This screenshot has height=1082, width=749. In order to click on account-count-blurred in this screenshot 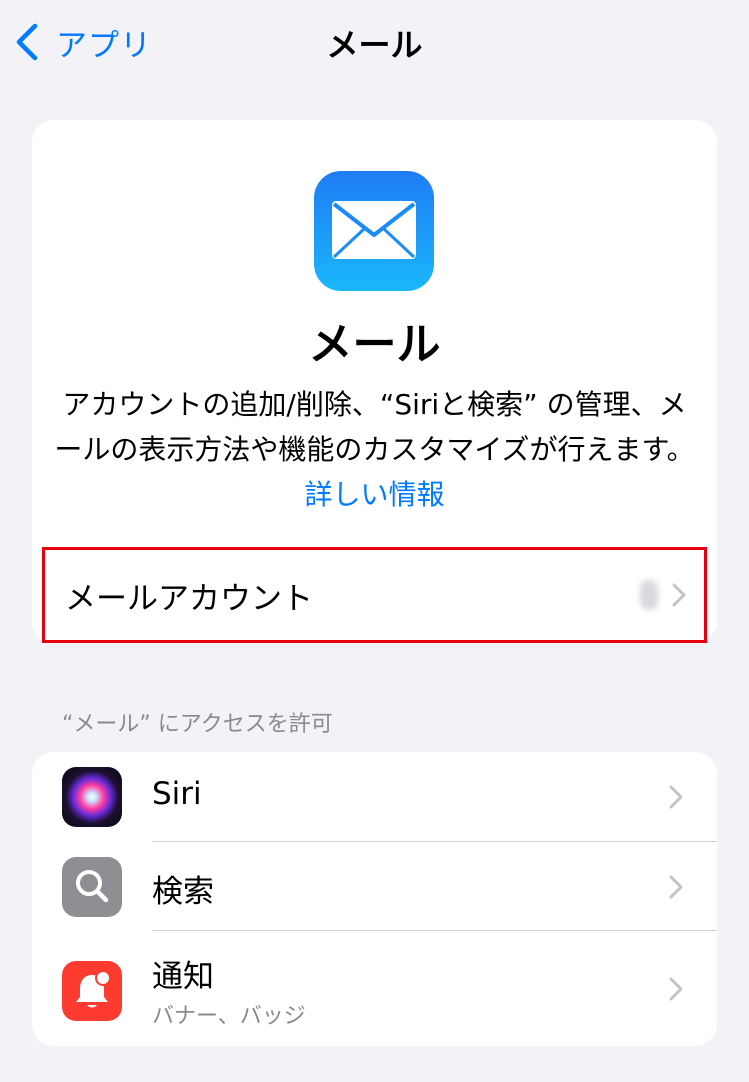, I will do `click(649, 595)`.